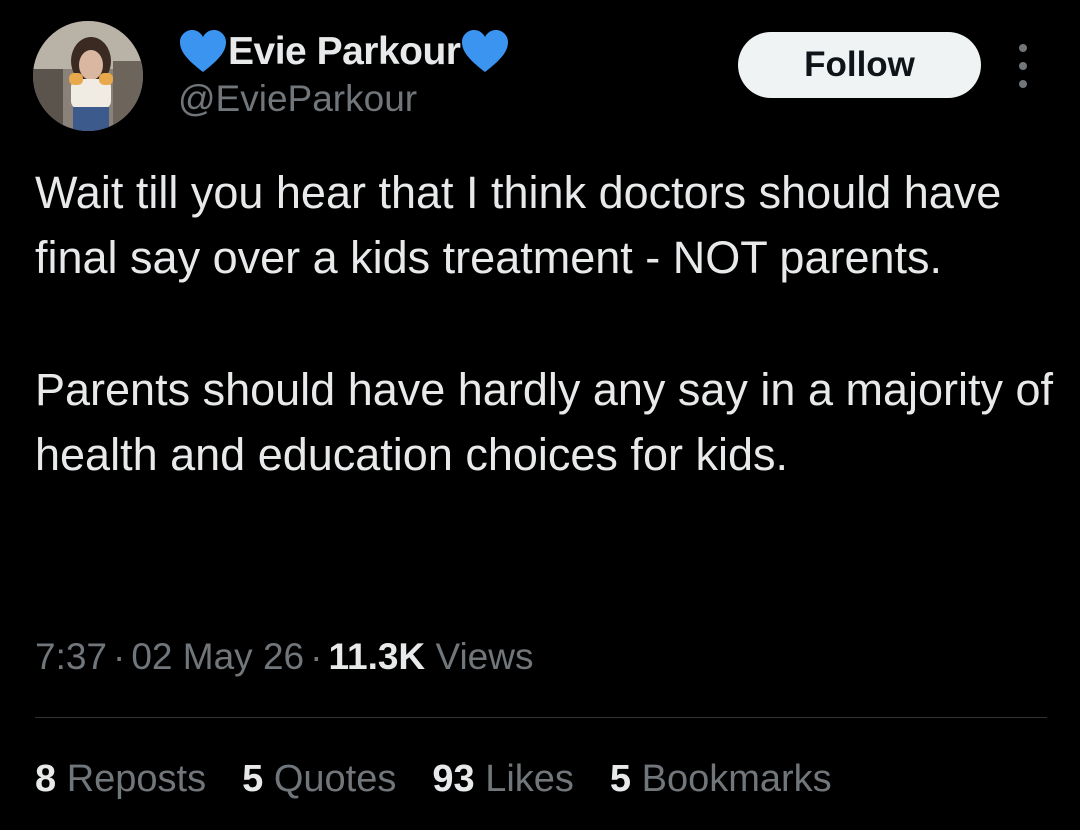 This screenshot has width=1080, height=830. Describe the element at coordinates (859, 65) in the screenshot. I see `follow-button: Follow` at that location.